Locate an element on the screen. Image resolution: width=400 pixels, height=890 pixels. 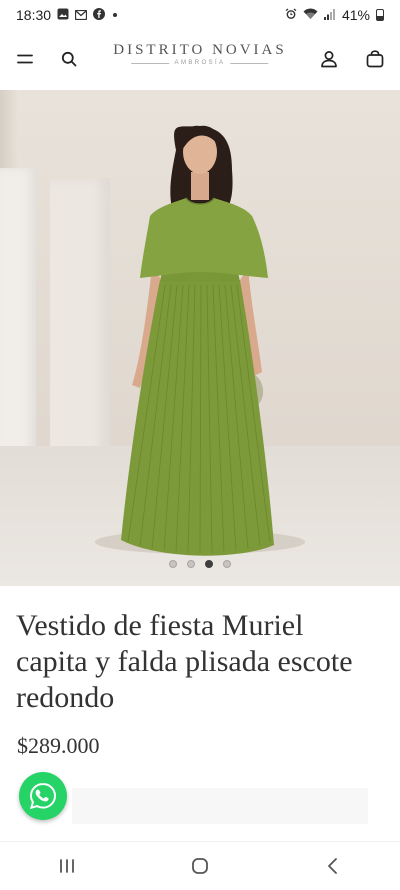
bag-icon is located at coordinates (375, 59).